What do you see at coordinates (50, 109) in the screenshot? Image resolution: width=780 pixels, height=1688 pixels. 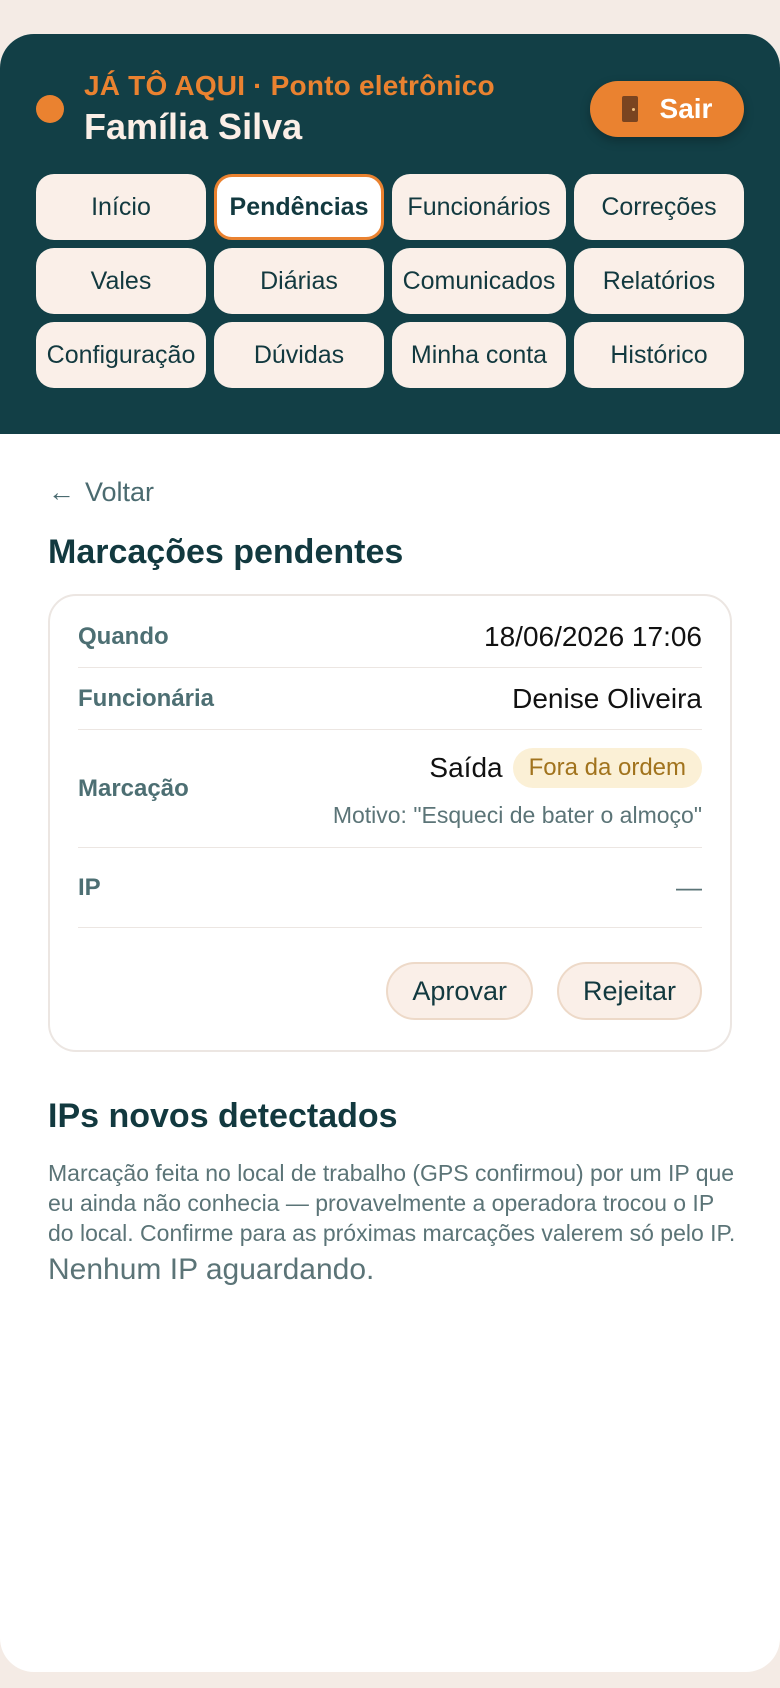 I see `status-dot-icon` at bounding box center [50, 109].